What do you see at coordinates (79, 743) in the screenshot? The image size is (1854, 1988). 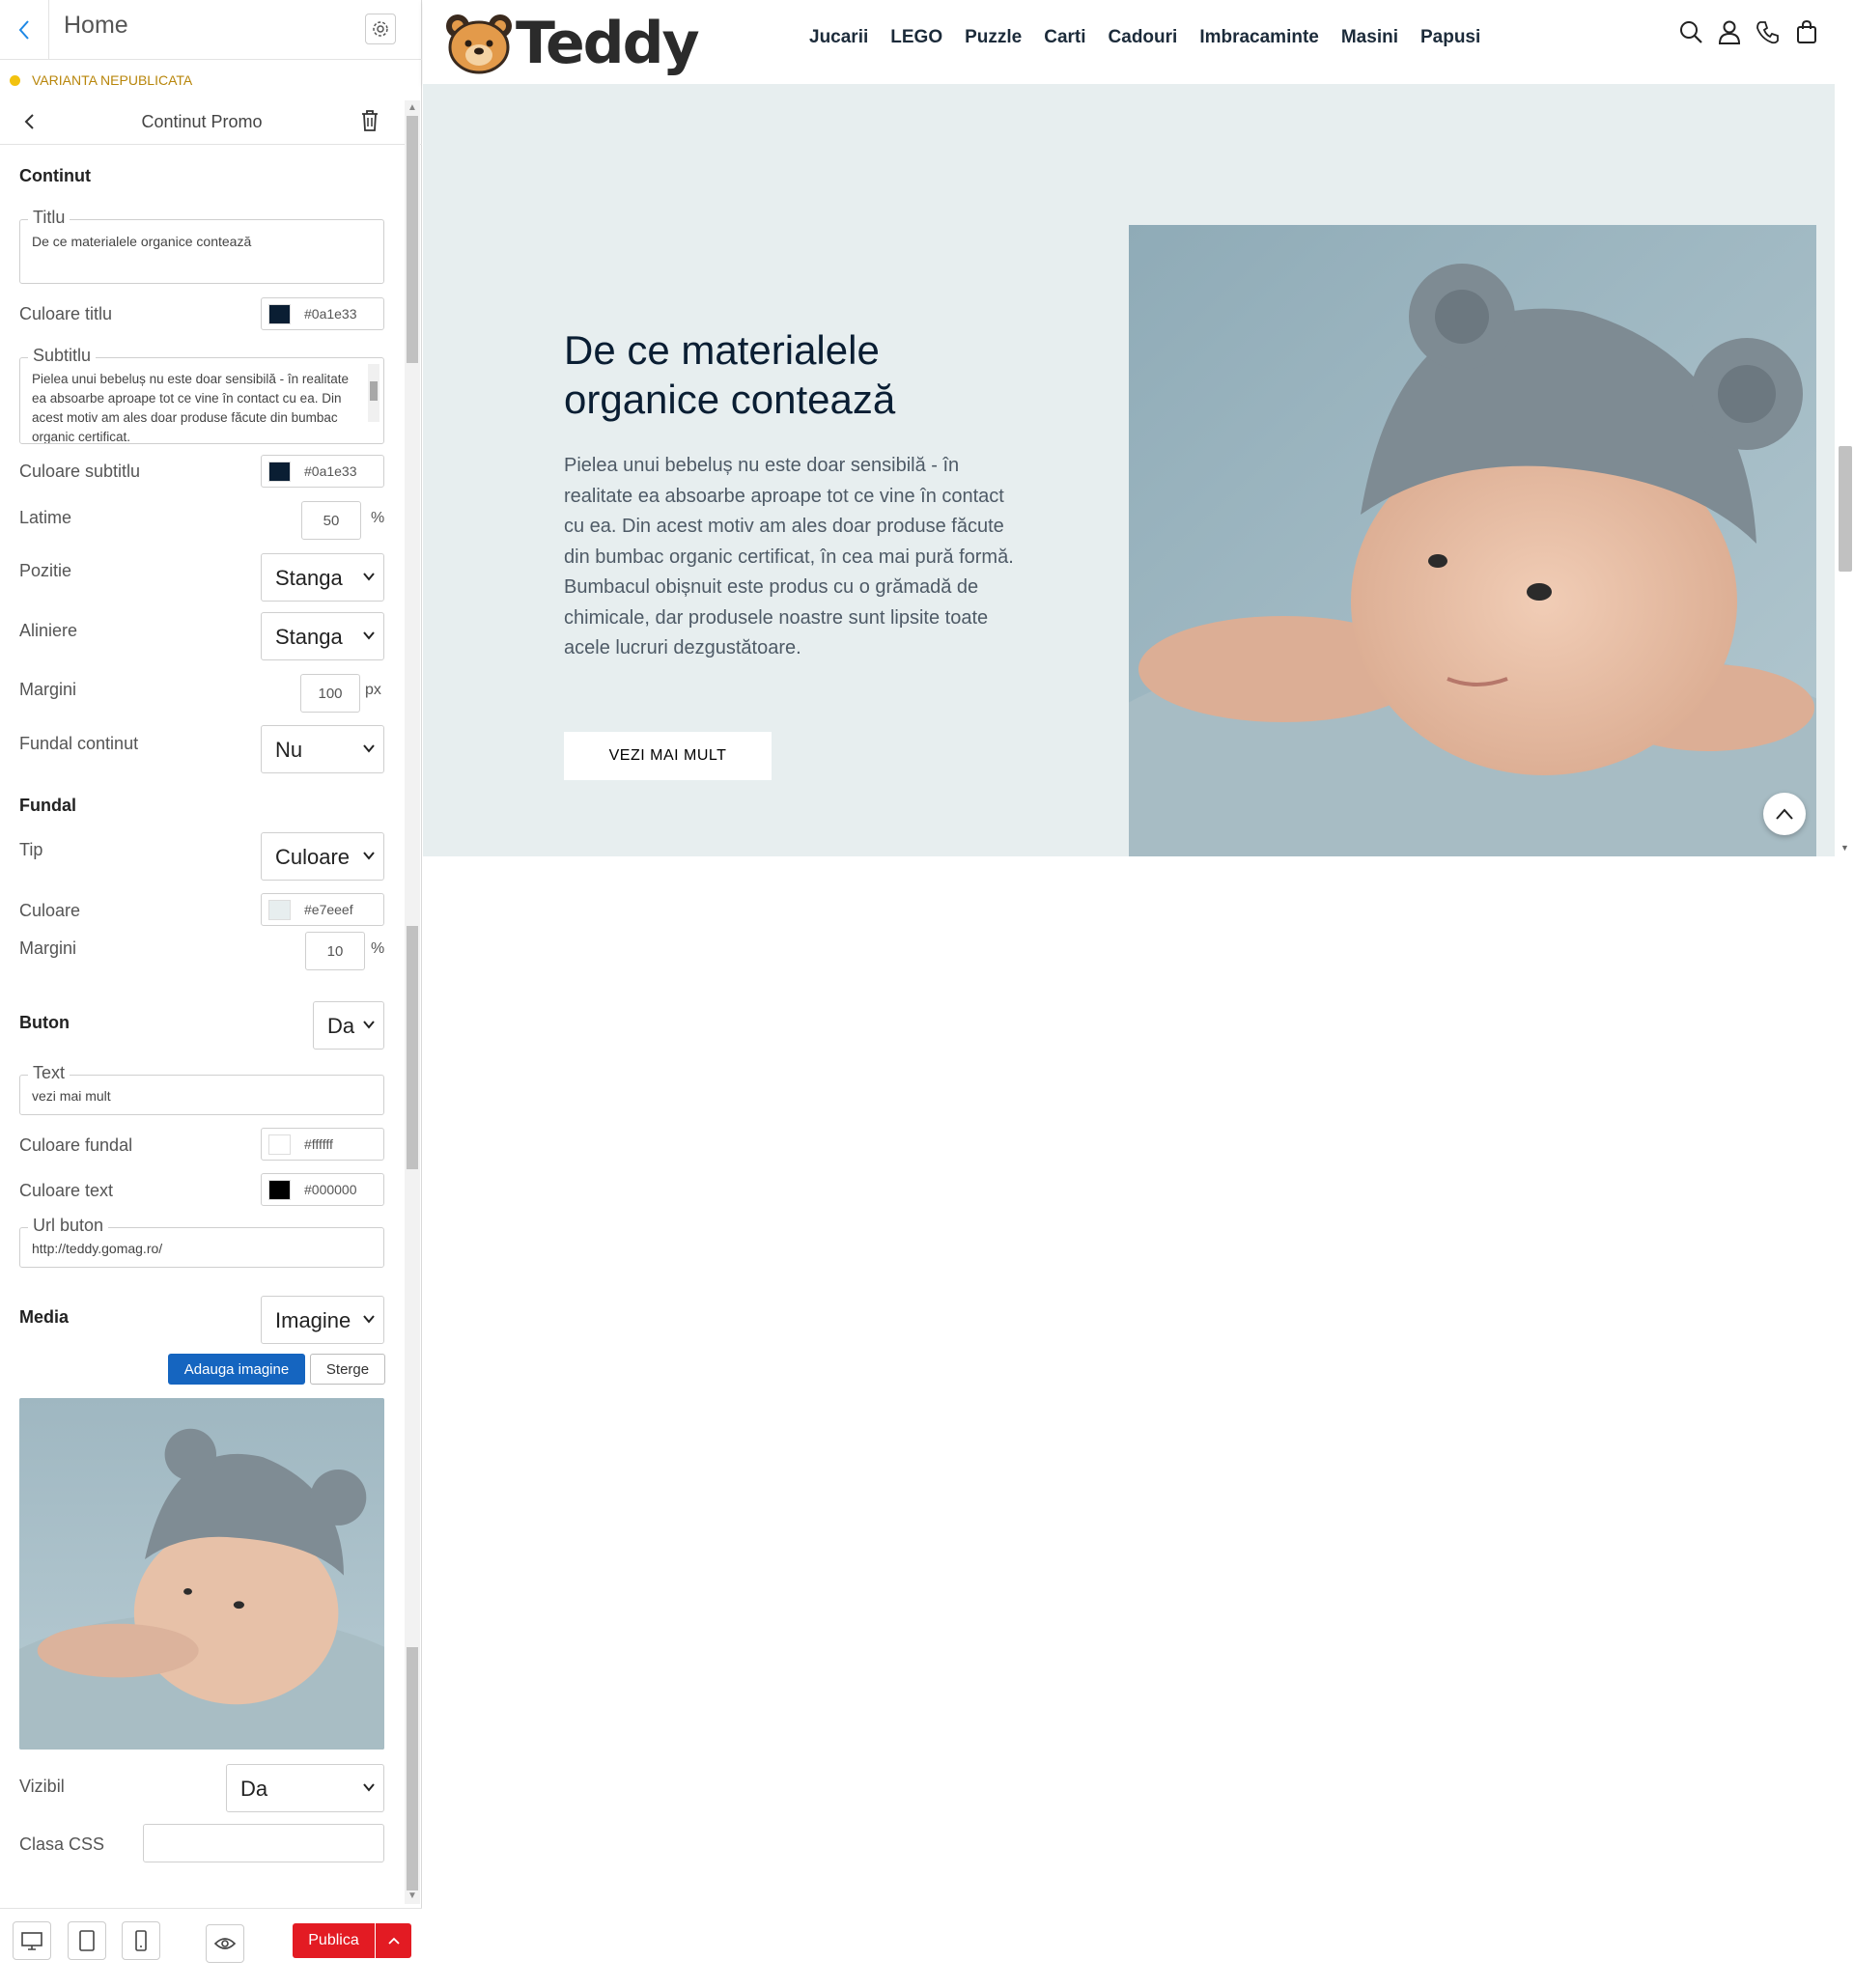 I see `fundal-continut-label: Fundal continut` at bounding box center [79, 743].